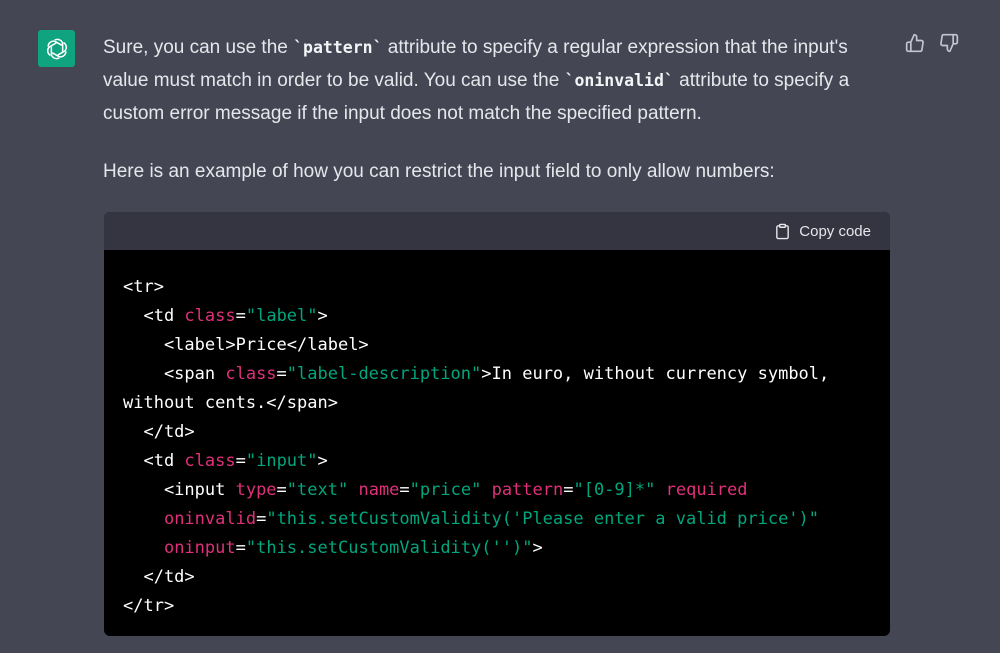  What do you see at coordinates (256, 490) in the screenshot?
I see `code-token: type` at bounding box center [256, 490].